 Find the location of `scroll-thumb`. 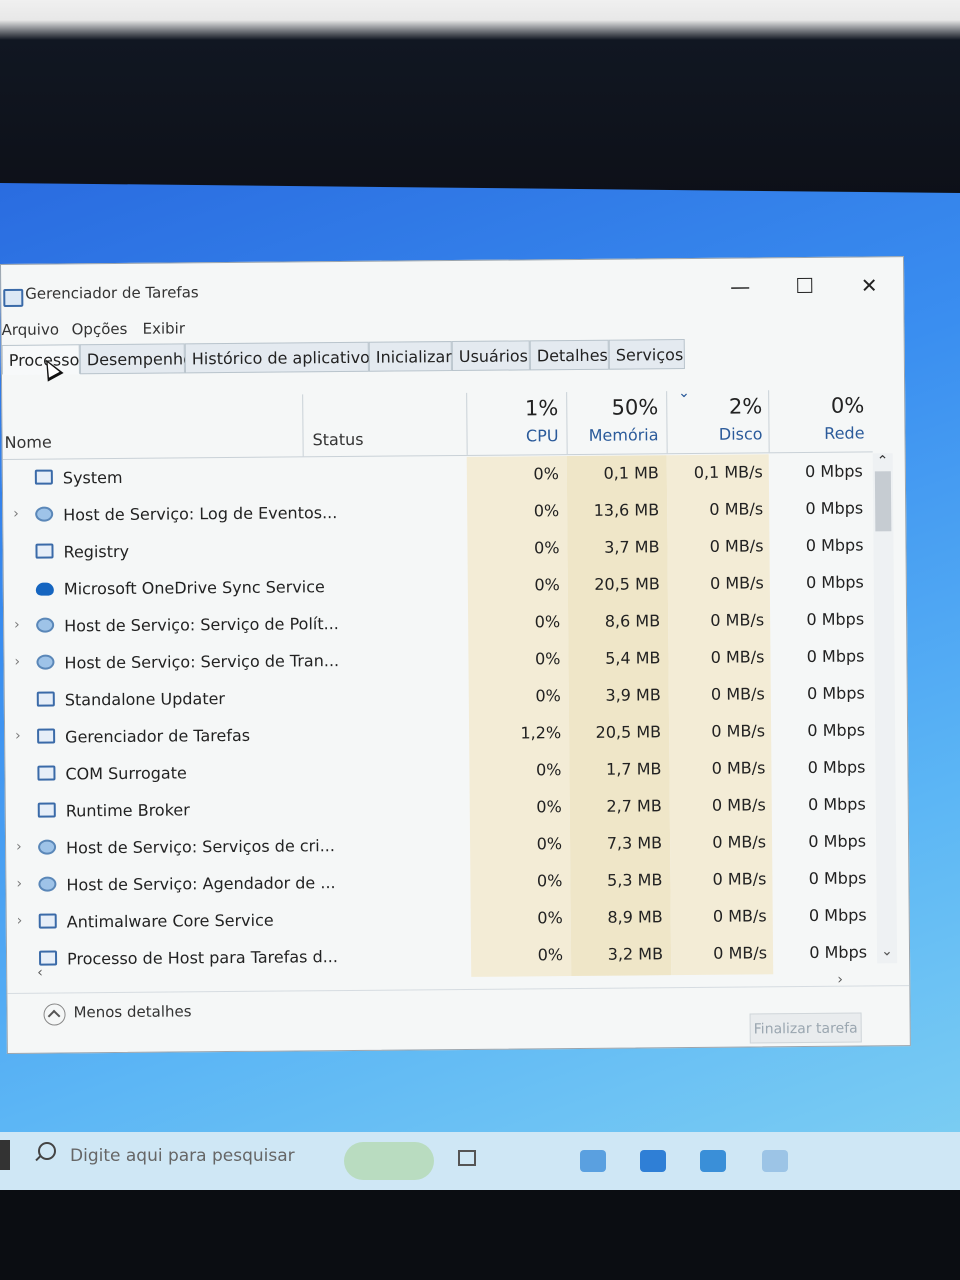

scroll-thumb is located at coordinates (883, 501).